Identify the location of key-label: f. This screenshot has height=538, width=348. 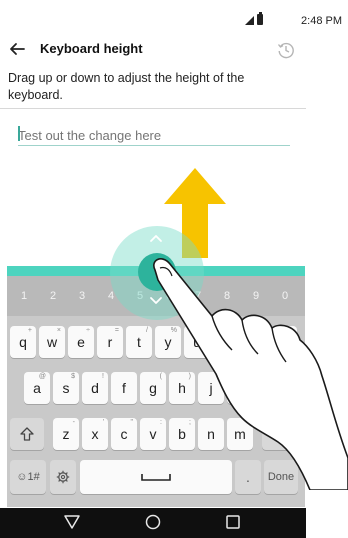
(124, 388).